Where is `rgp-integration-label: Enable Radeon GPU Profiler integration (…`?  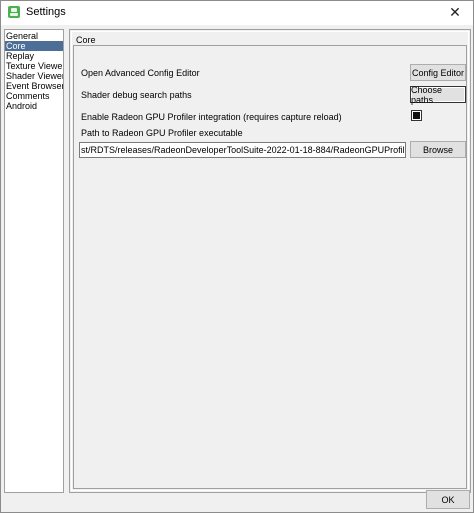
rgp-integration-label: Enable Radeon GPU Profiler integration (… is located at coordinates (211, 117).